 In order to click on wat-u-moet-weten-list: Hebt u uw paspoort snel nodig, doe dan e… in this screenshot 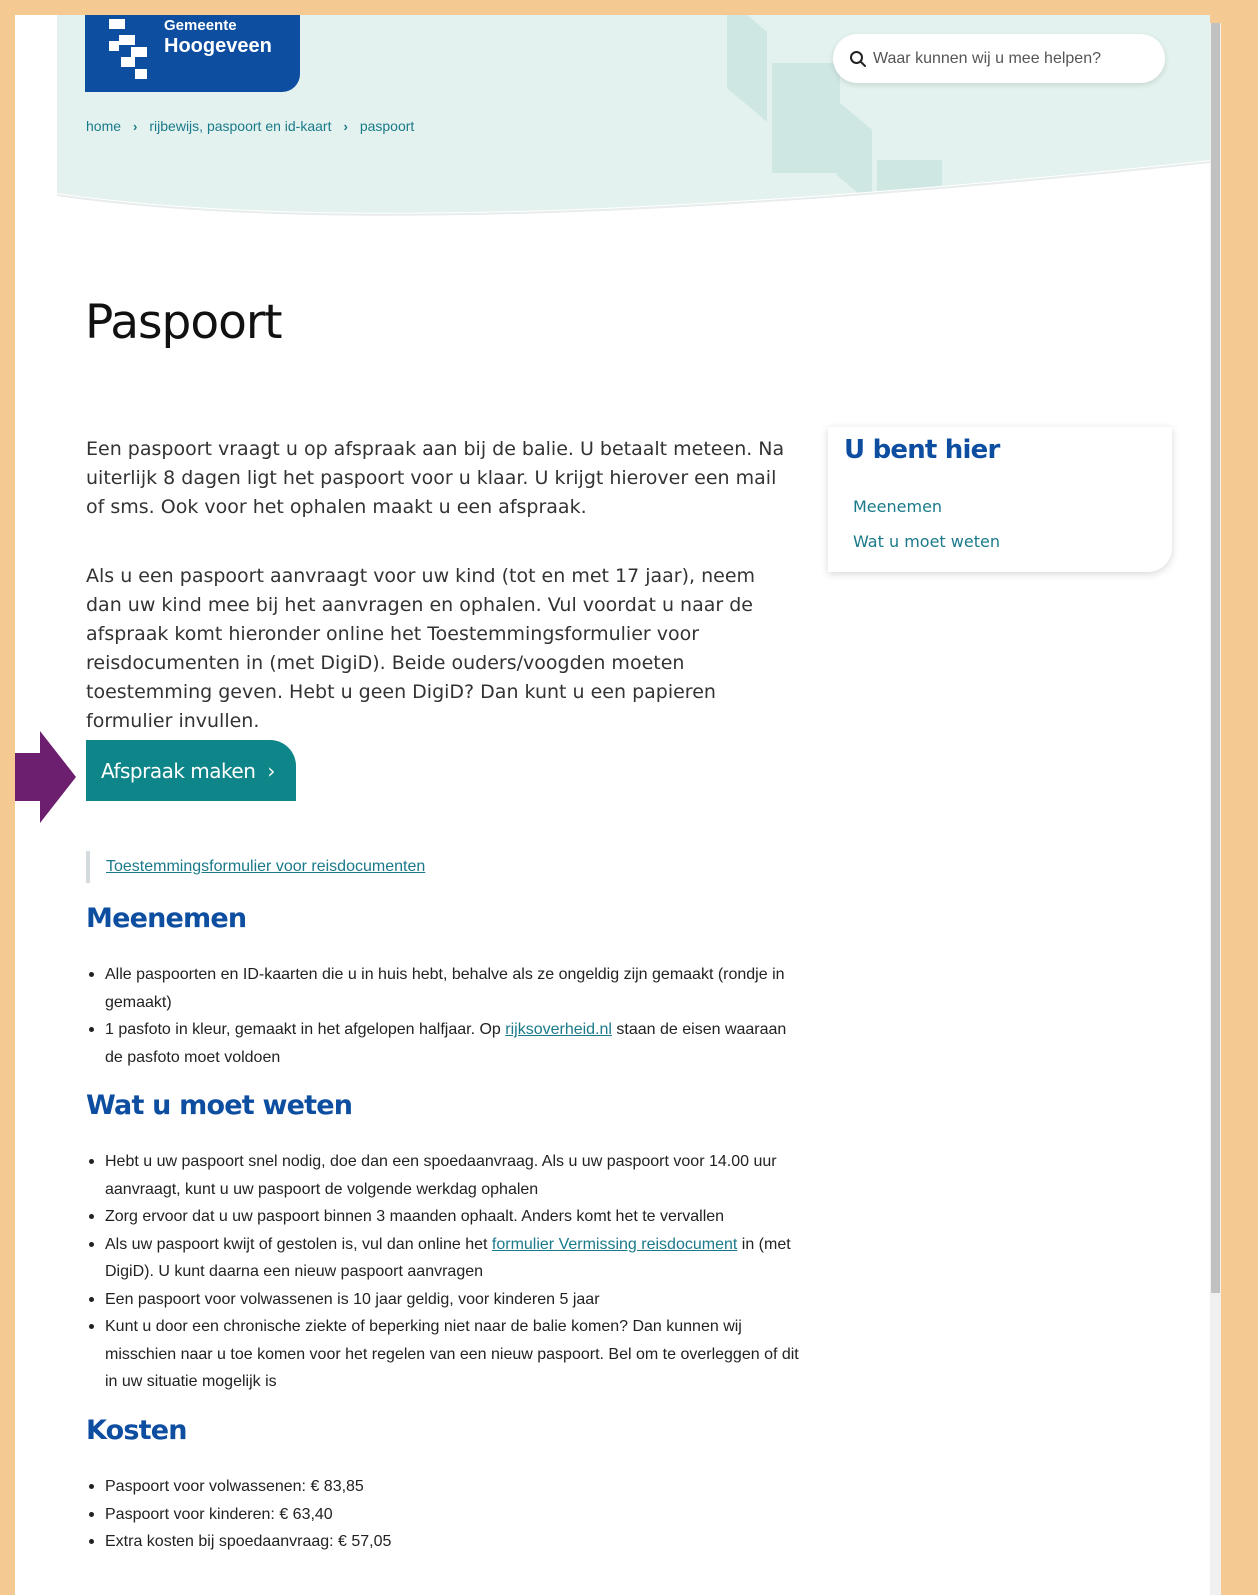, I will do `click(446, 1272)`.